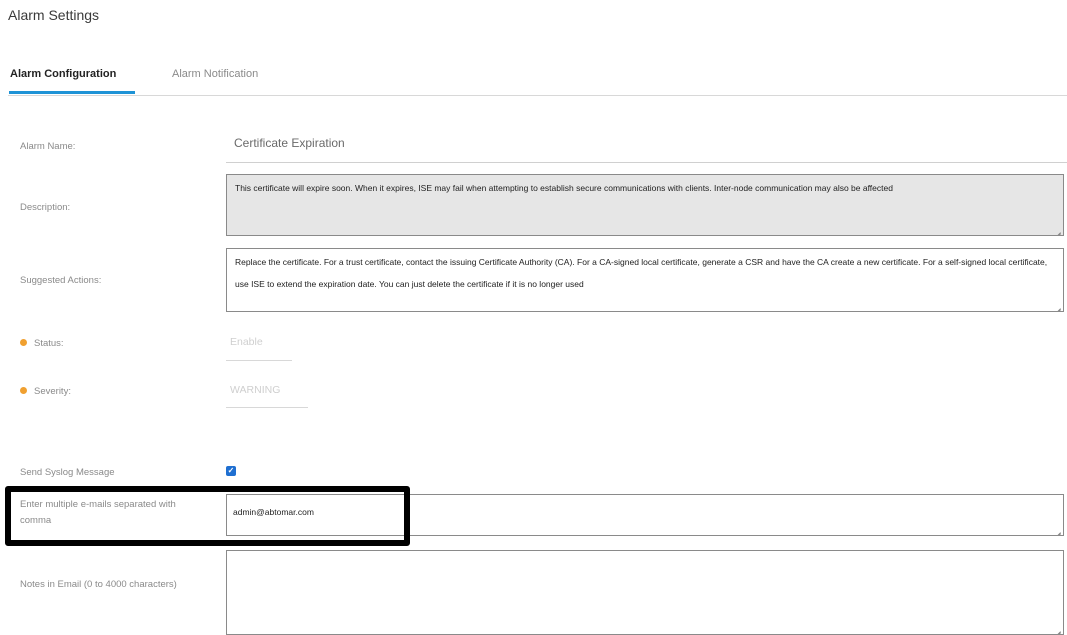 The width and height of the screenshot is (1067, 635). What do you see at coordinates (231, 471) in the screenshot?
I see `send-syslog-checkbox: ✓` at bounding box center [231, 471].